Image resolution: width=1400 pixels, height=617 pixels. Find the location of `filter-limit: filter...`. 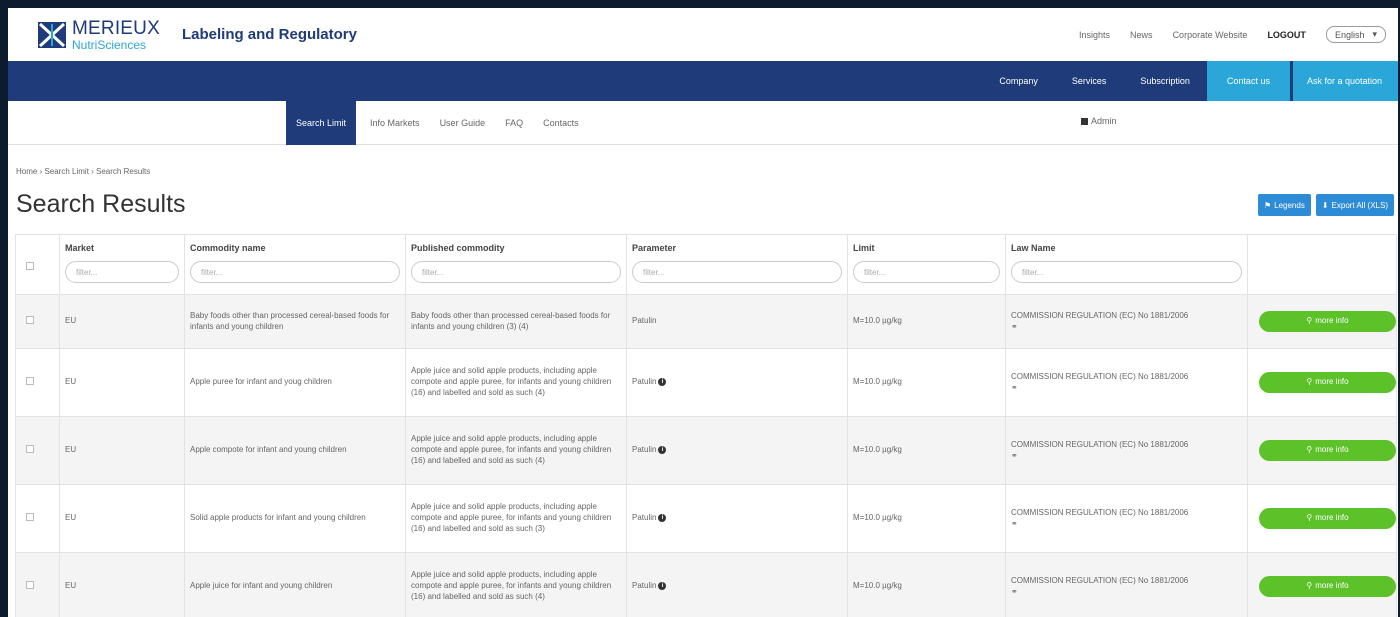

filter-limit: filter... is located at coordinates (926, 272).